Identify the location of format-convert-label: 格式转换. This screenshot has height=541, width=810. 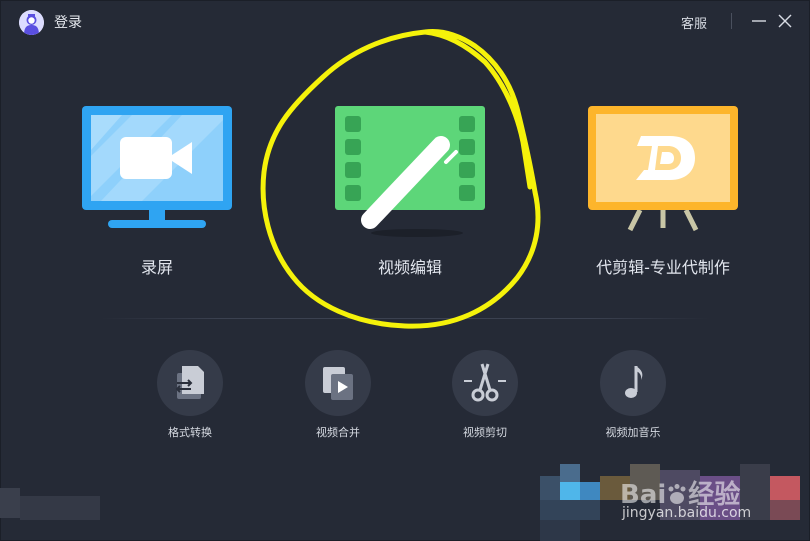
(190, 432).